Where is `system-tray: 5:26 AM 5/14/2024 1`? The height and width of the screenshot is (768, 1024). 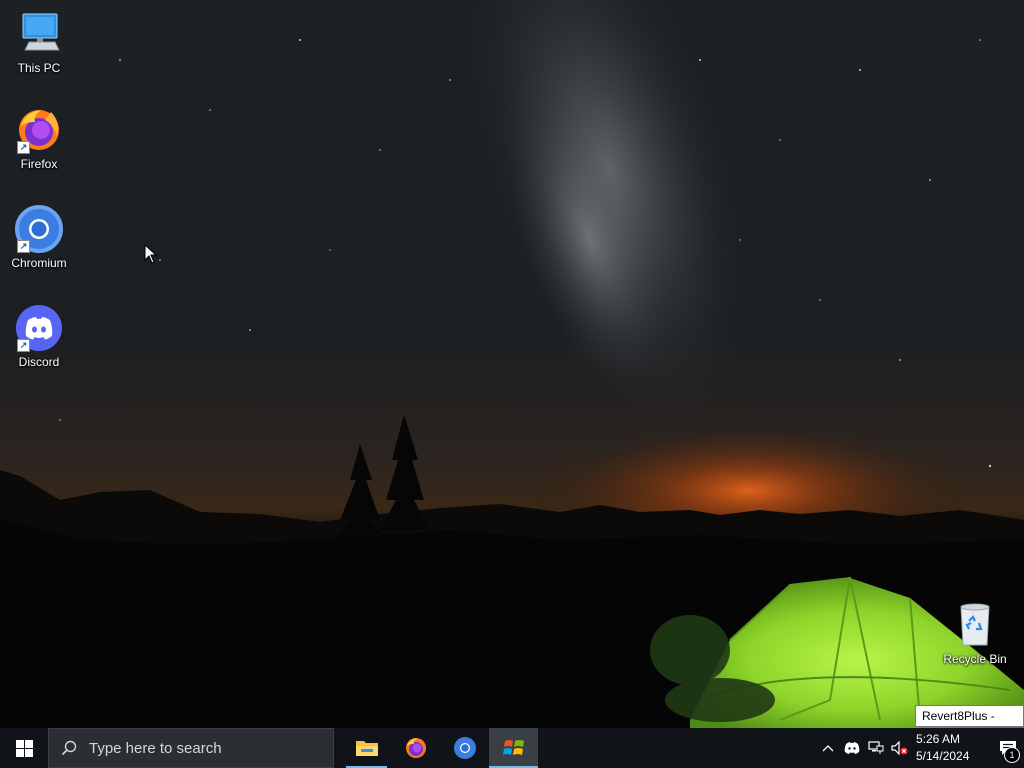 system-tray: 5:26 AM 5/14/2024 1 is located at coordinates (920, 748).